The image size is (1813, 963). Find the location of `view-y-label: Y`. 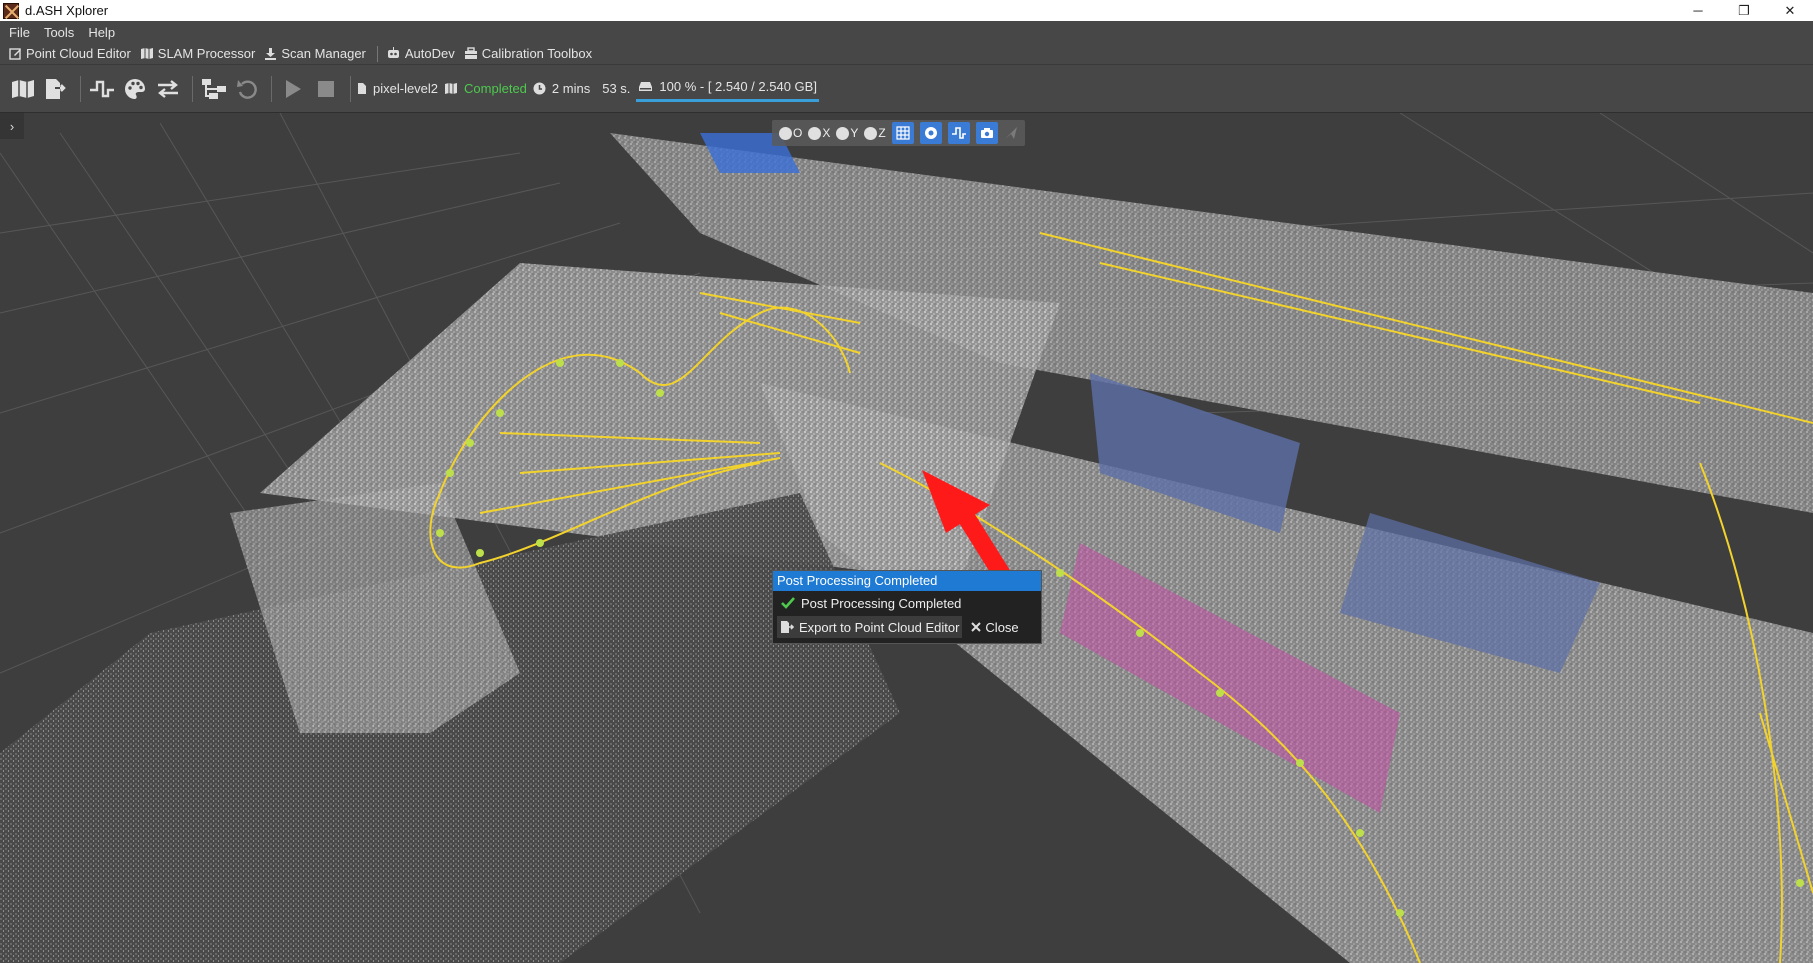

view-y-label: Y is located at coordinates (854, 133).